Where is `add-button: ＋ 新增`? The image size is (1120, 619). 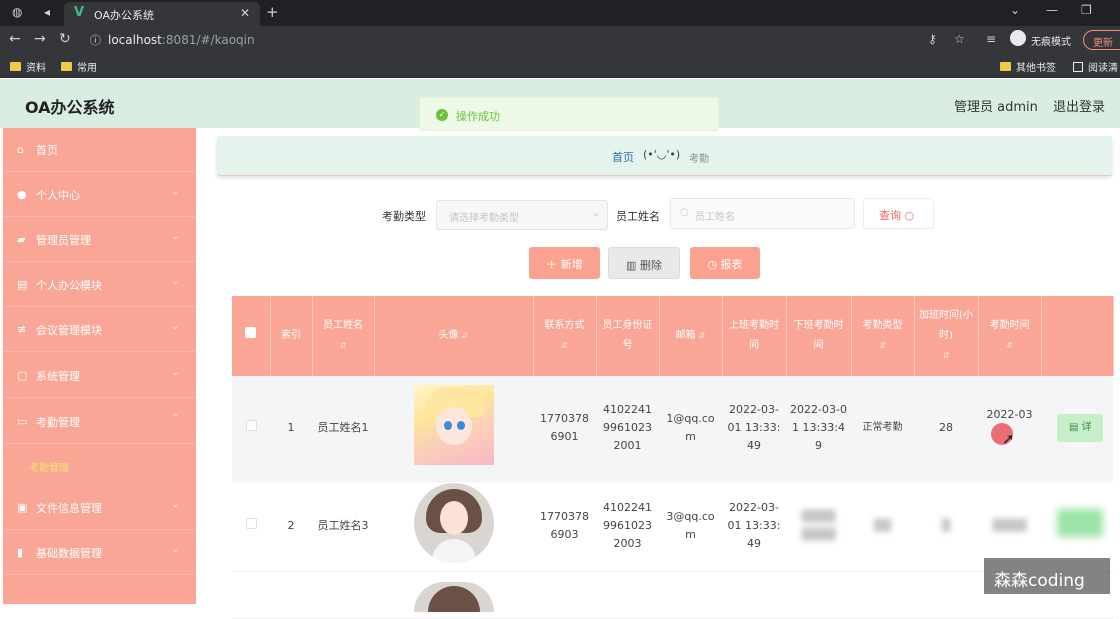 add-button: ＋ 新增 is located at coordinates (564, 263).